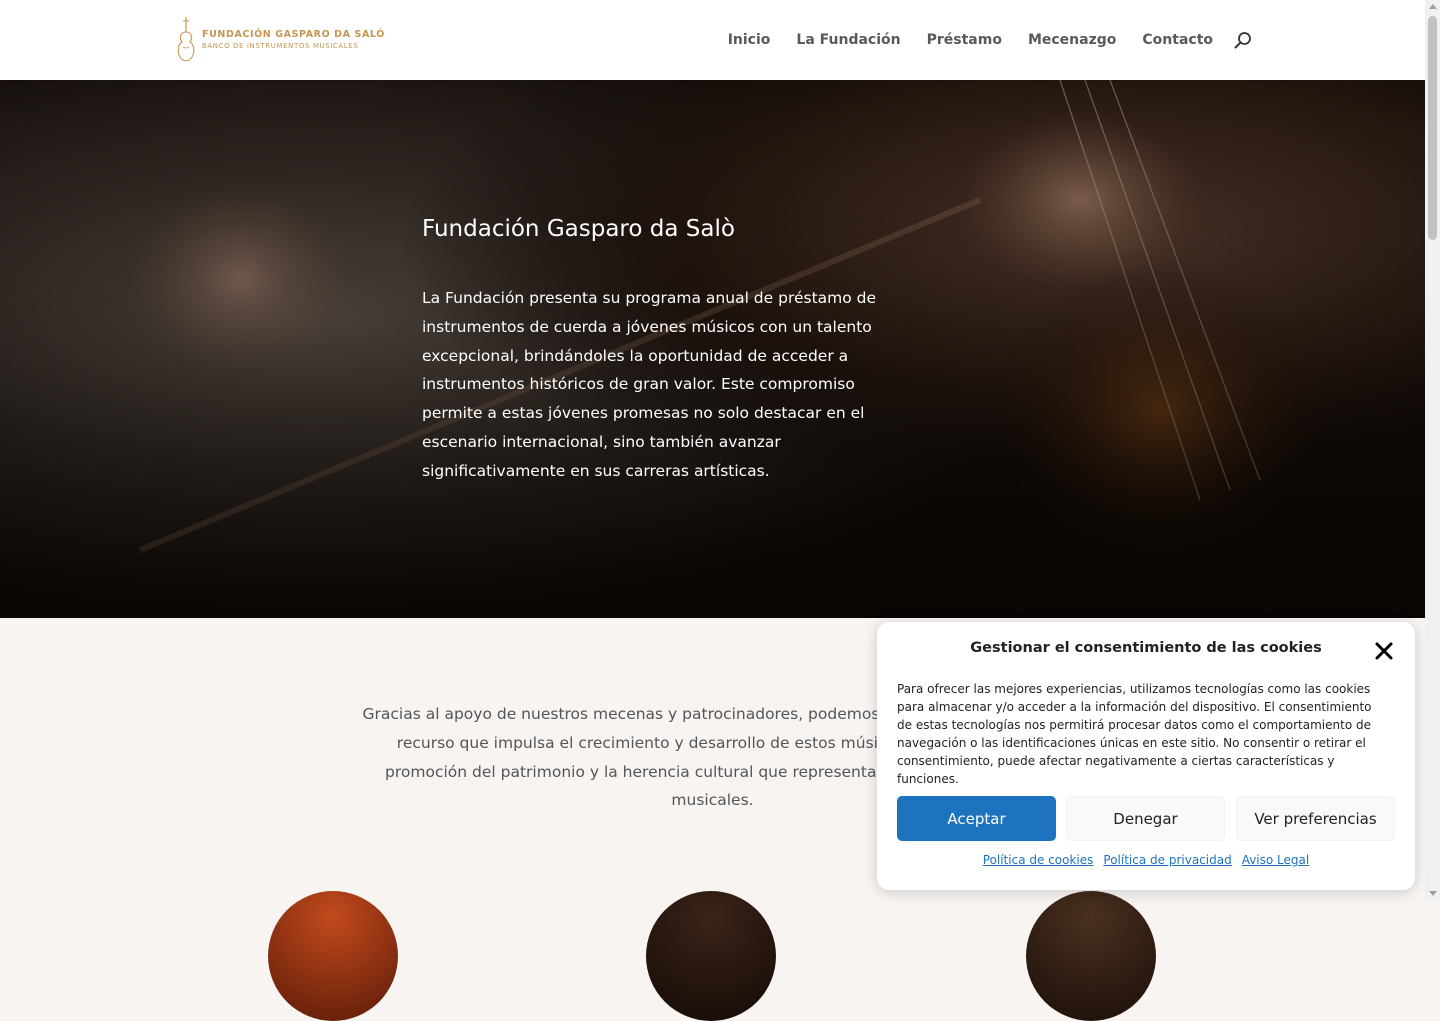 Image resolution: width=1440 pixels, height=1021 pixels. I want to click on nav-item-la-fundacion: La Fundación, so click(848, 40).